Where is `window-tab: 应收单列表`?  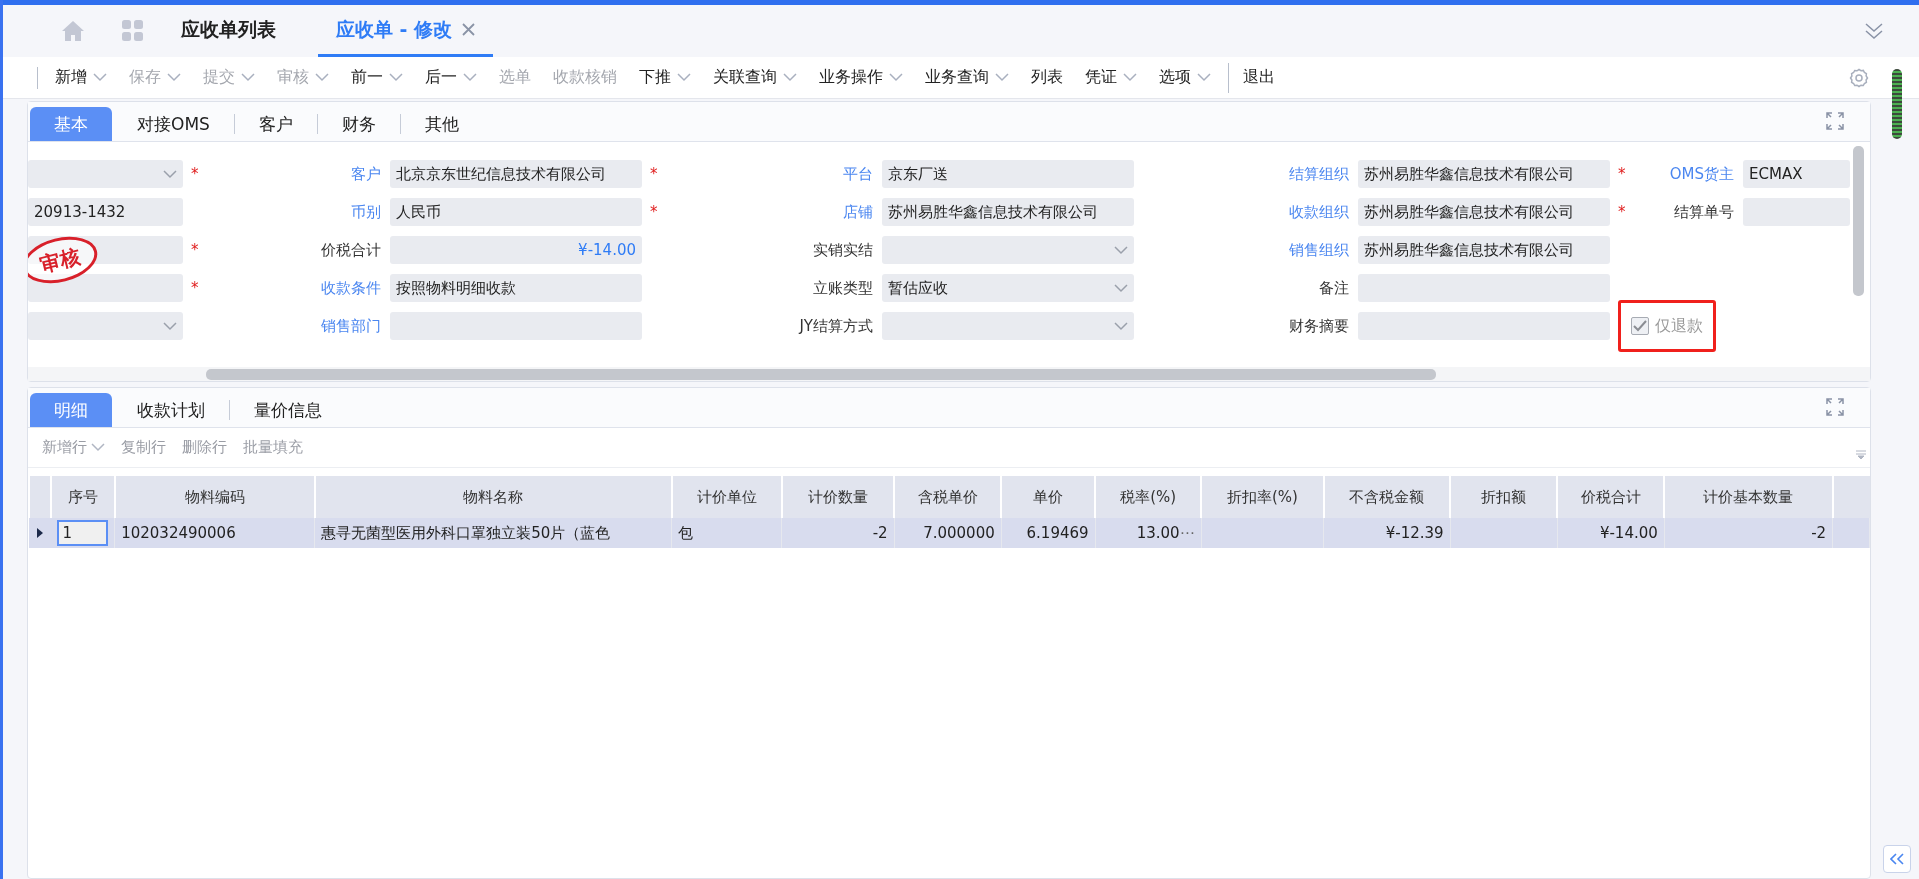 window-tab: 应收单列表 is located at coordinates (228, 31).